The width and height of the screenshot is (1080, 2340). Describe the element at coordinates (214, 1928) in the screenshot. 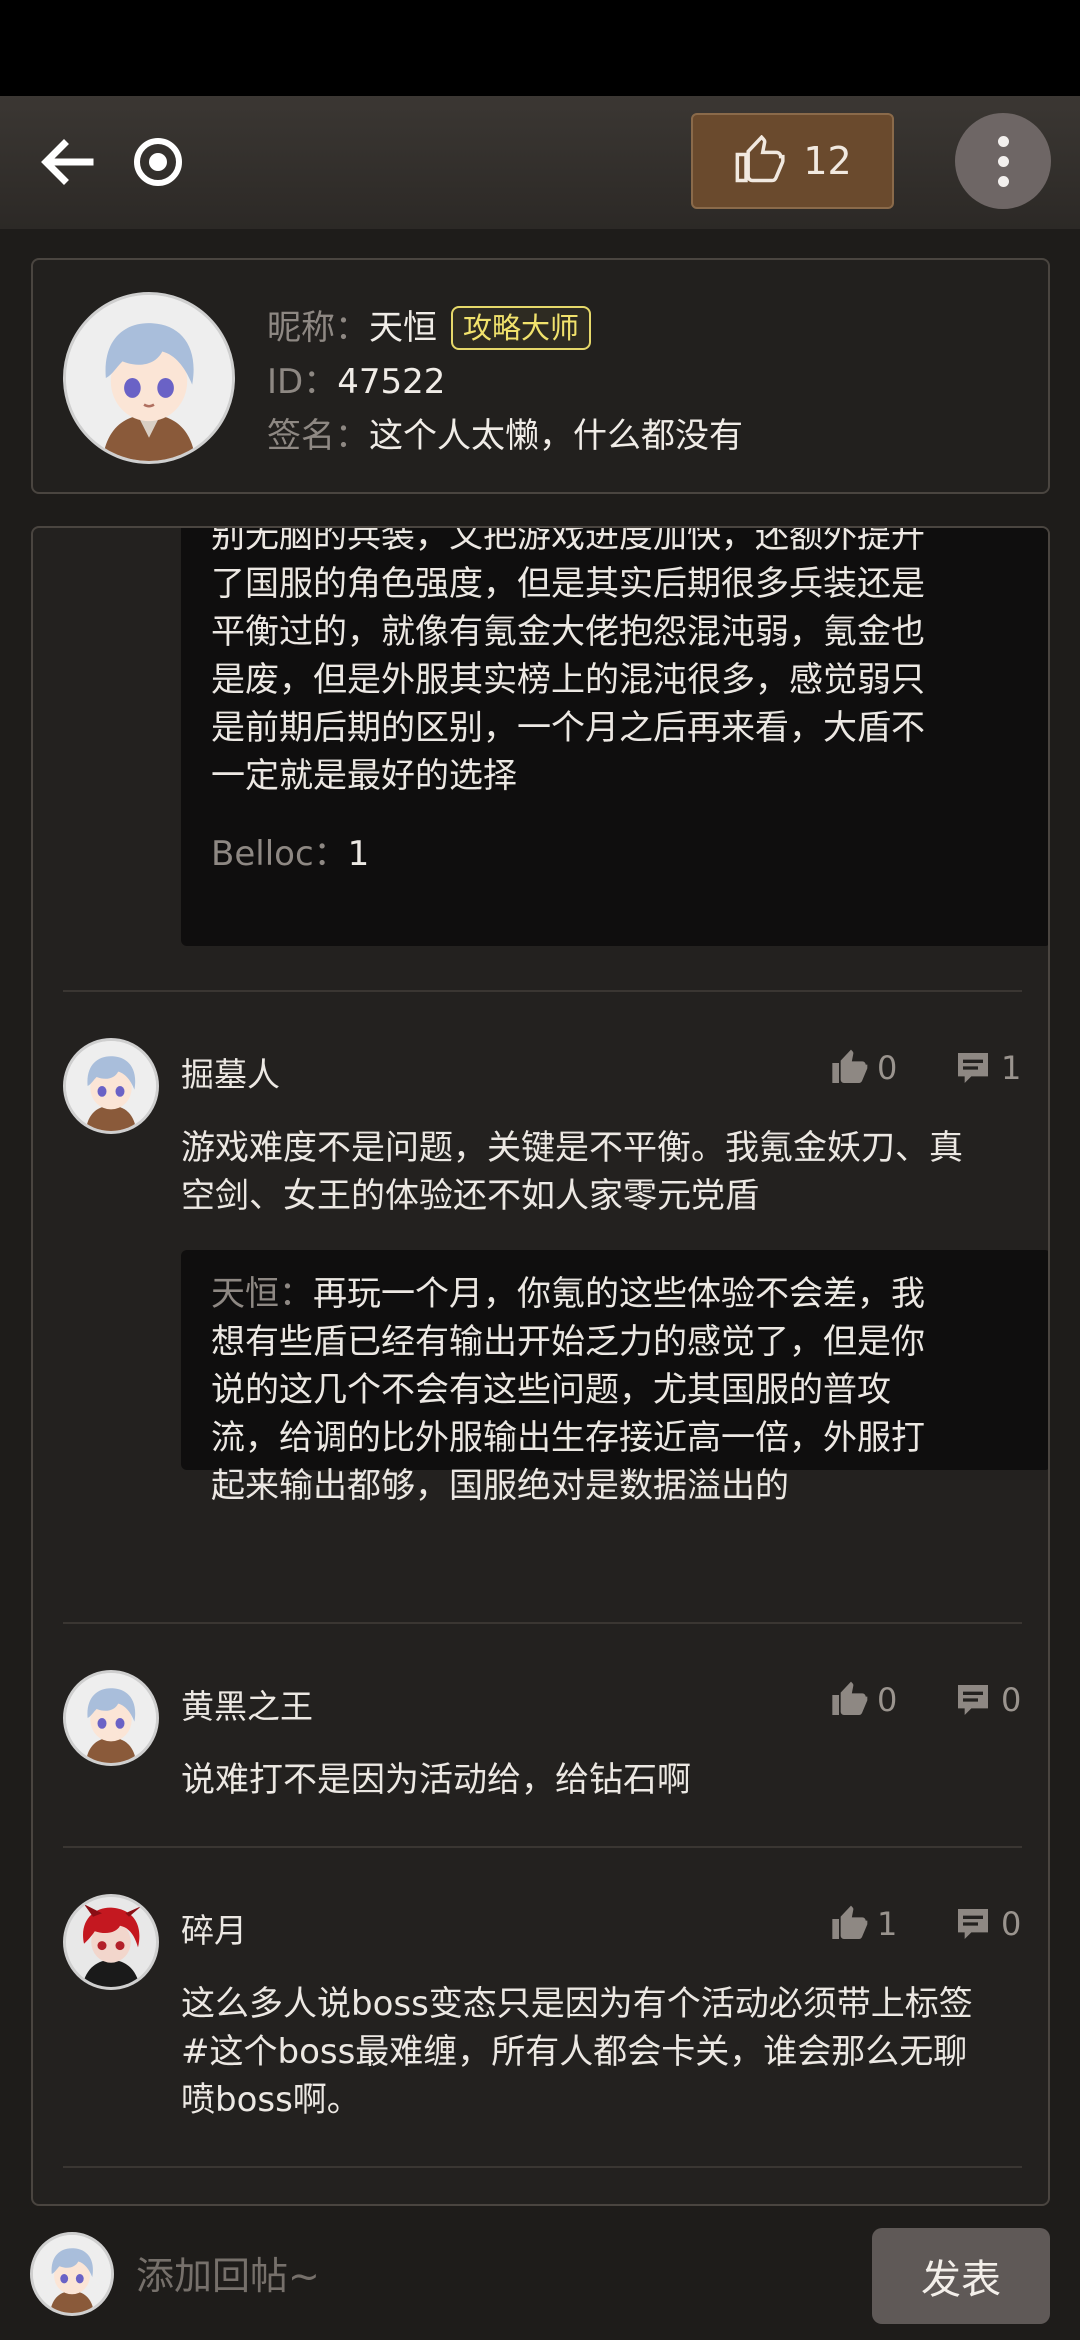

I see `commenter-name: 碎月` at that location.